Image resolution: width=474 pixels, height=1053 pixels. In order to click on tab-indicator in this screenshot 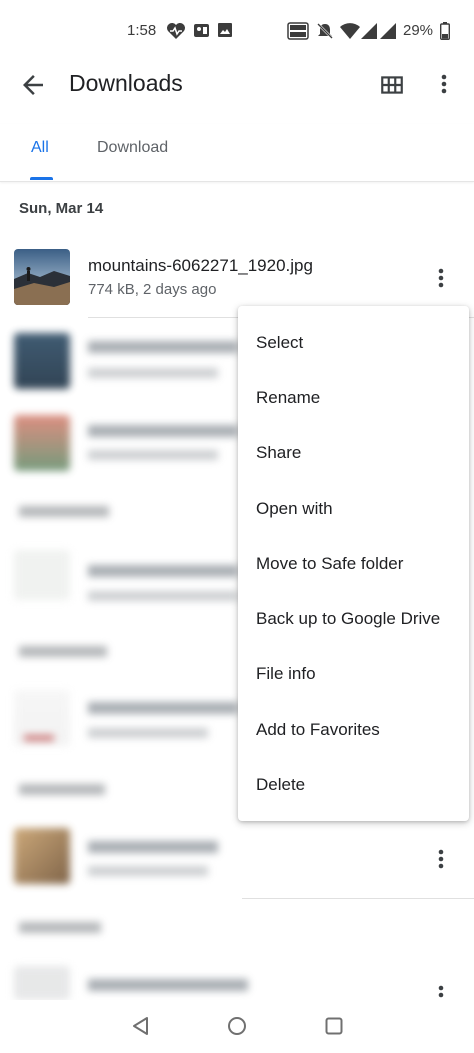, I will do `click(41, 178)`.